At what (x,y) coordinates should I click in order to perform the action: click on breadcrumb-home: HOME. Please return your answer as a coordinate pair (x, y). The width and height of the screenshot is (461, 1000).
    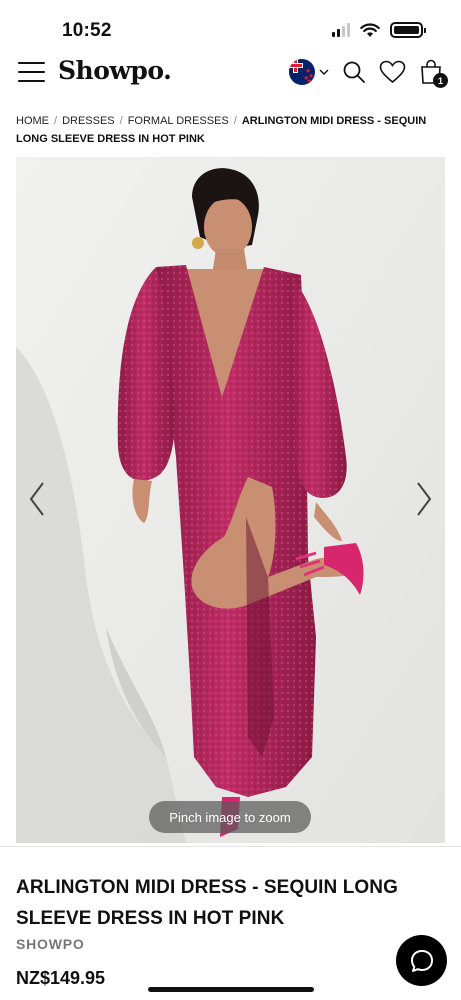
    Looking at the image, I should click on (32, 121).